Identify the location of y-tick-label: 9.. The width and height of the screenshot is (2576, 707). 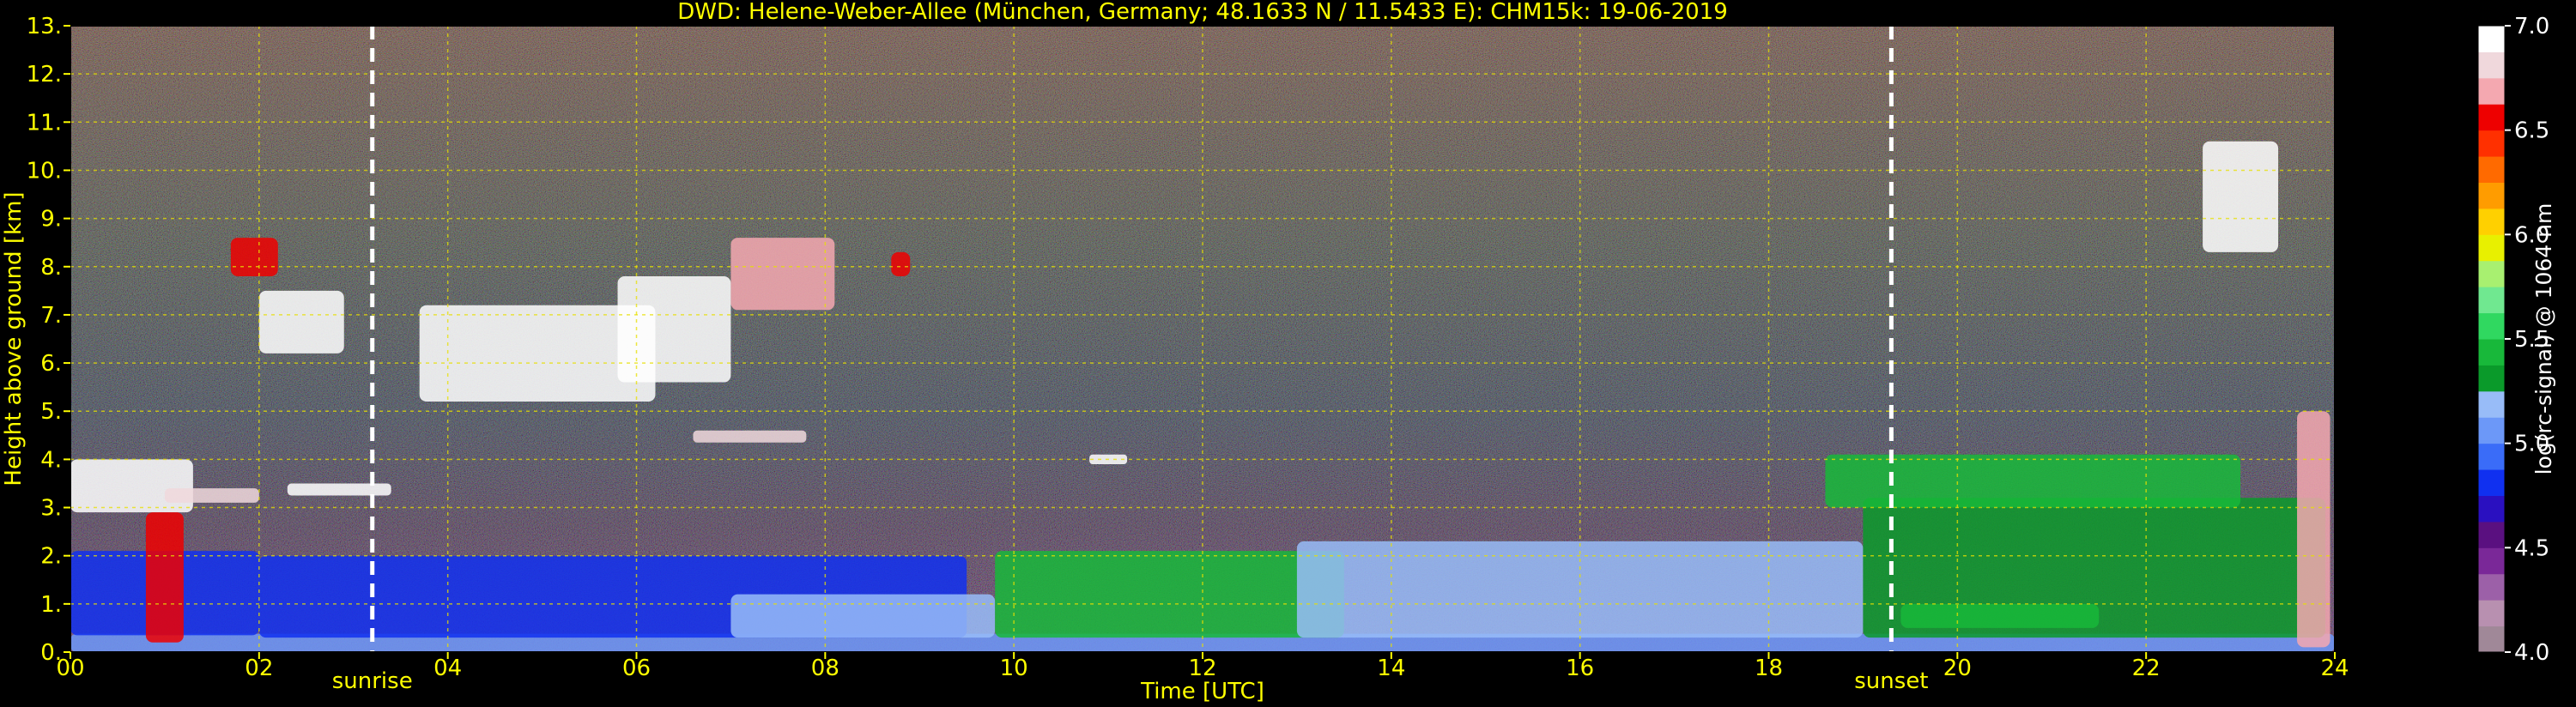
(51, 220).